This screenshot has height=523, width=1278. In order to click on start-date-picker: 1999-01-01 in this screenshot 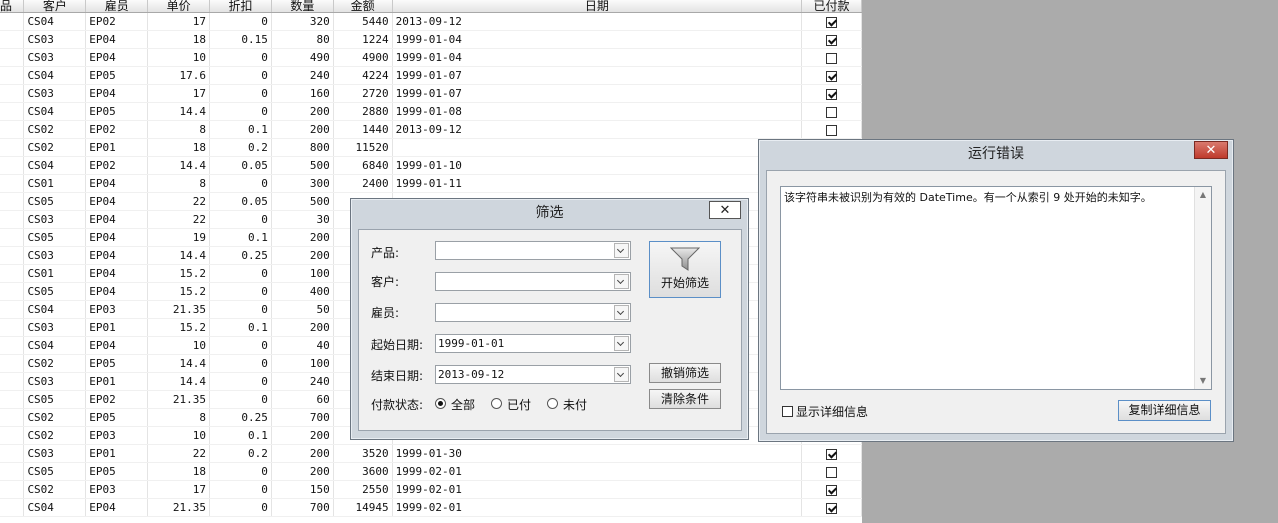, I will do `click(533, 343)`.